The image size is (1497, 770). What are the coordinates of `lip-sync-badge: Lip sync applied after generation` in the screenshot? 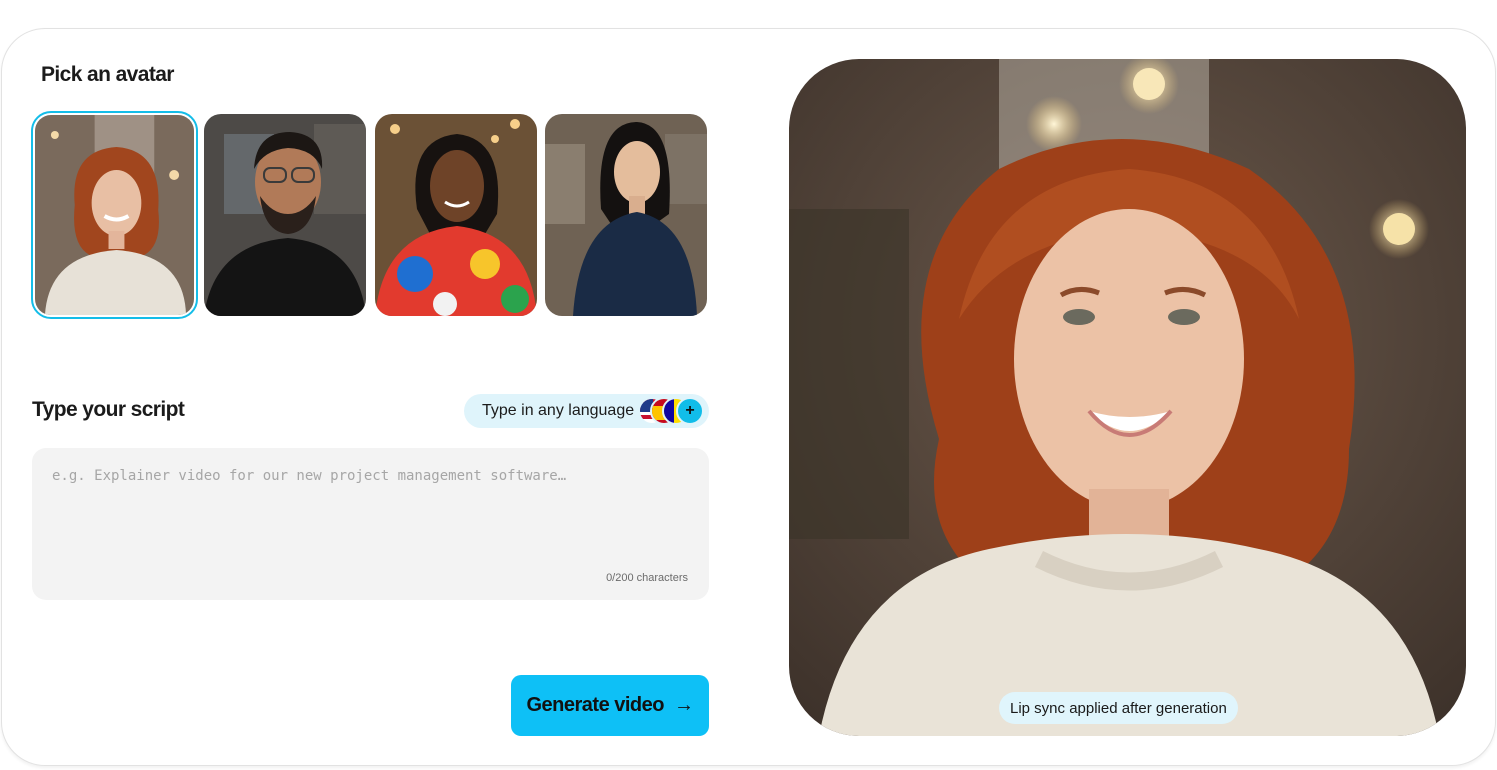 It's located at (1118, 708).